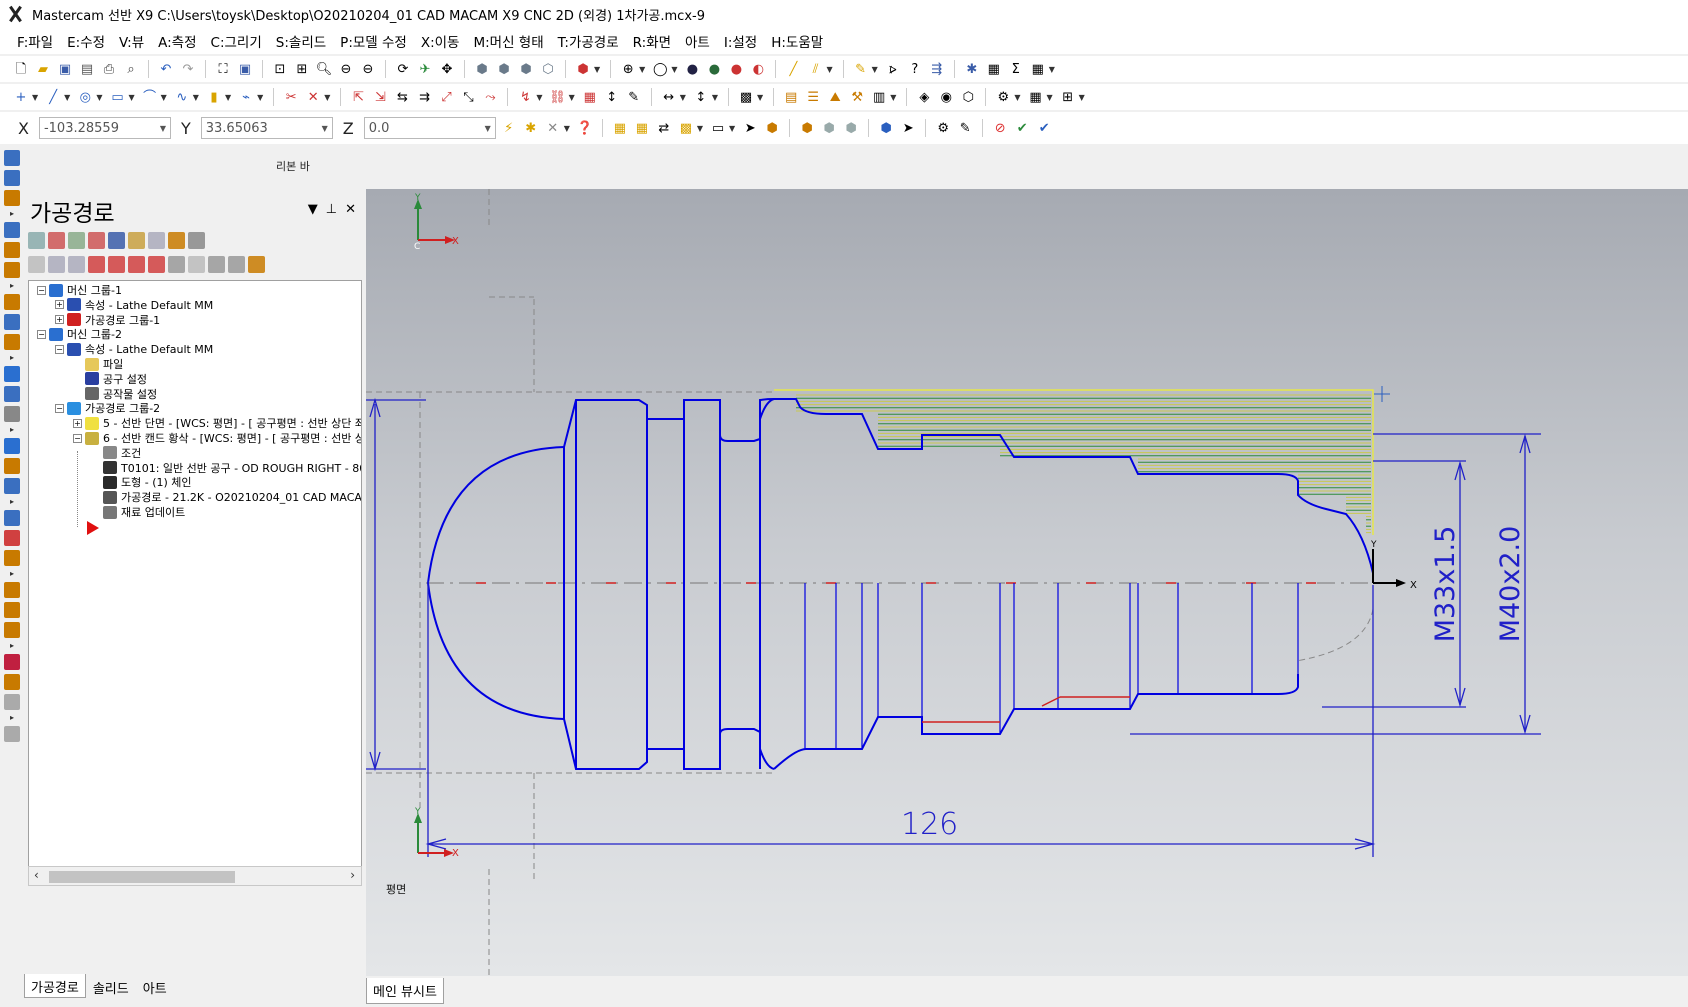  Describe the element at coordinates (425, 69) in the screenshot. I see `rotate-view-icon: ✈` at that location.